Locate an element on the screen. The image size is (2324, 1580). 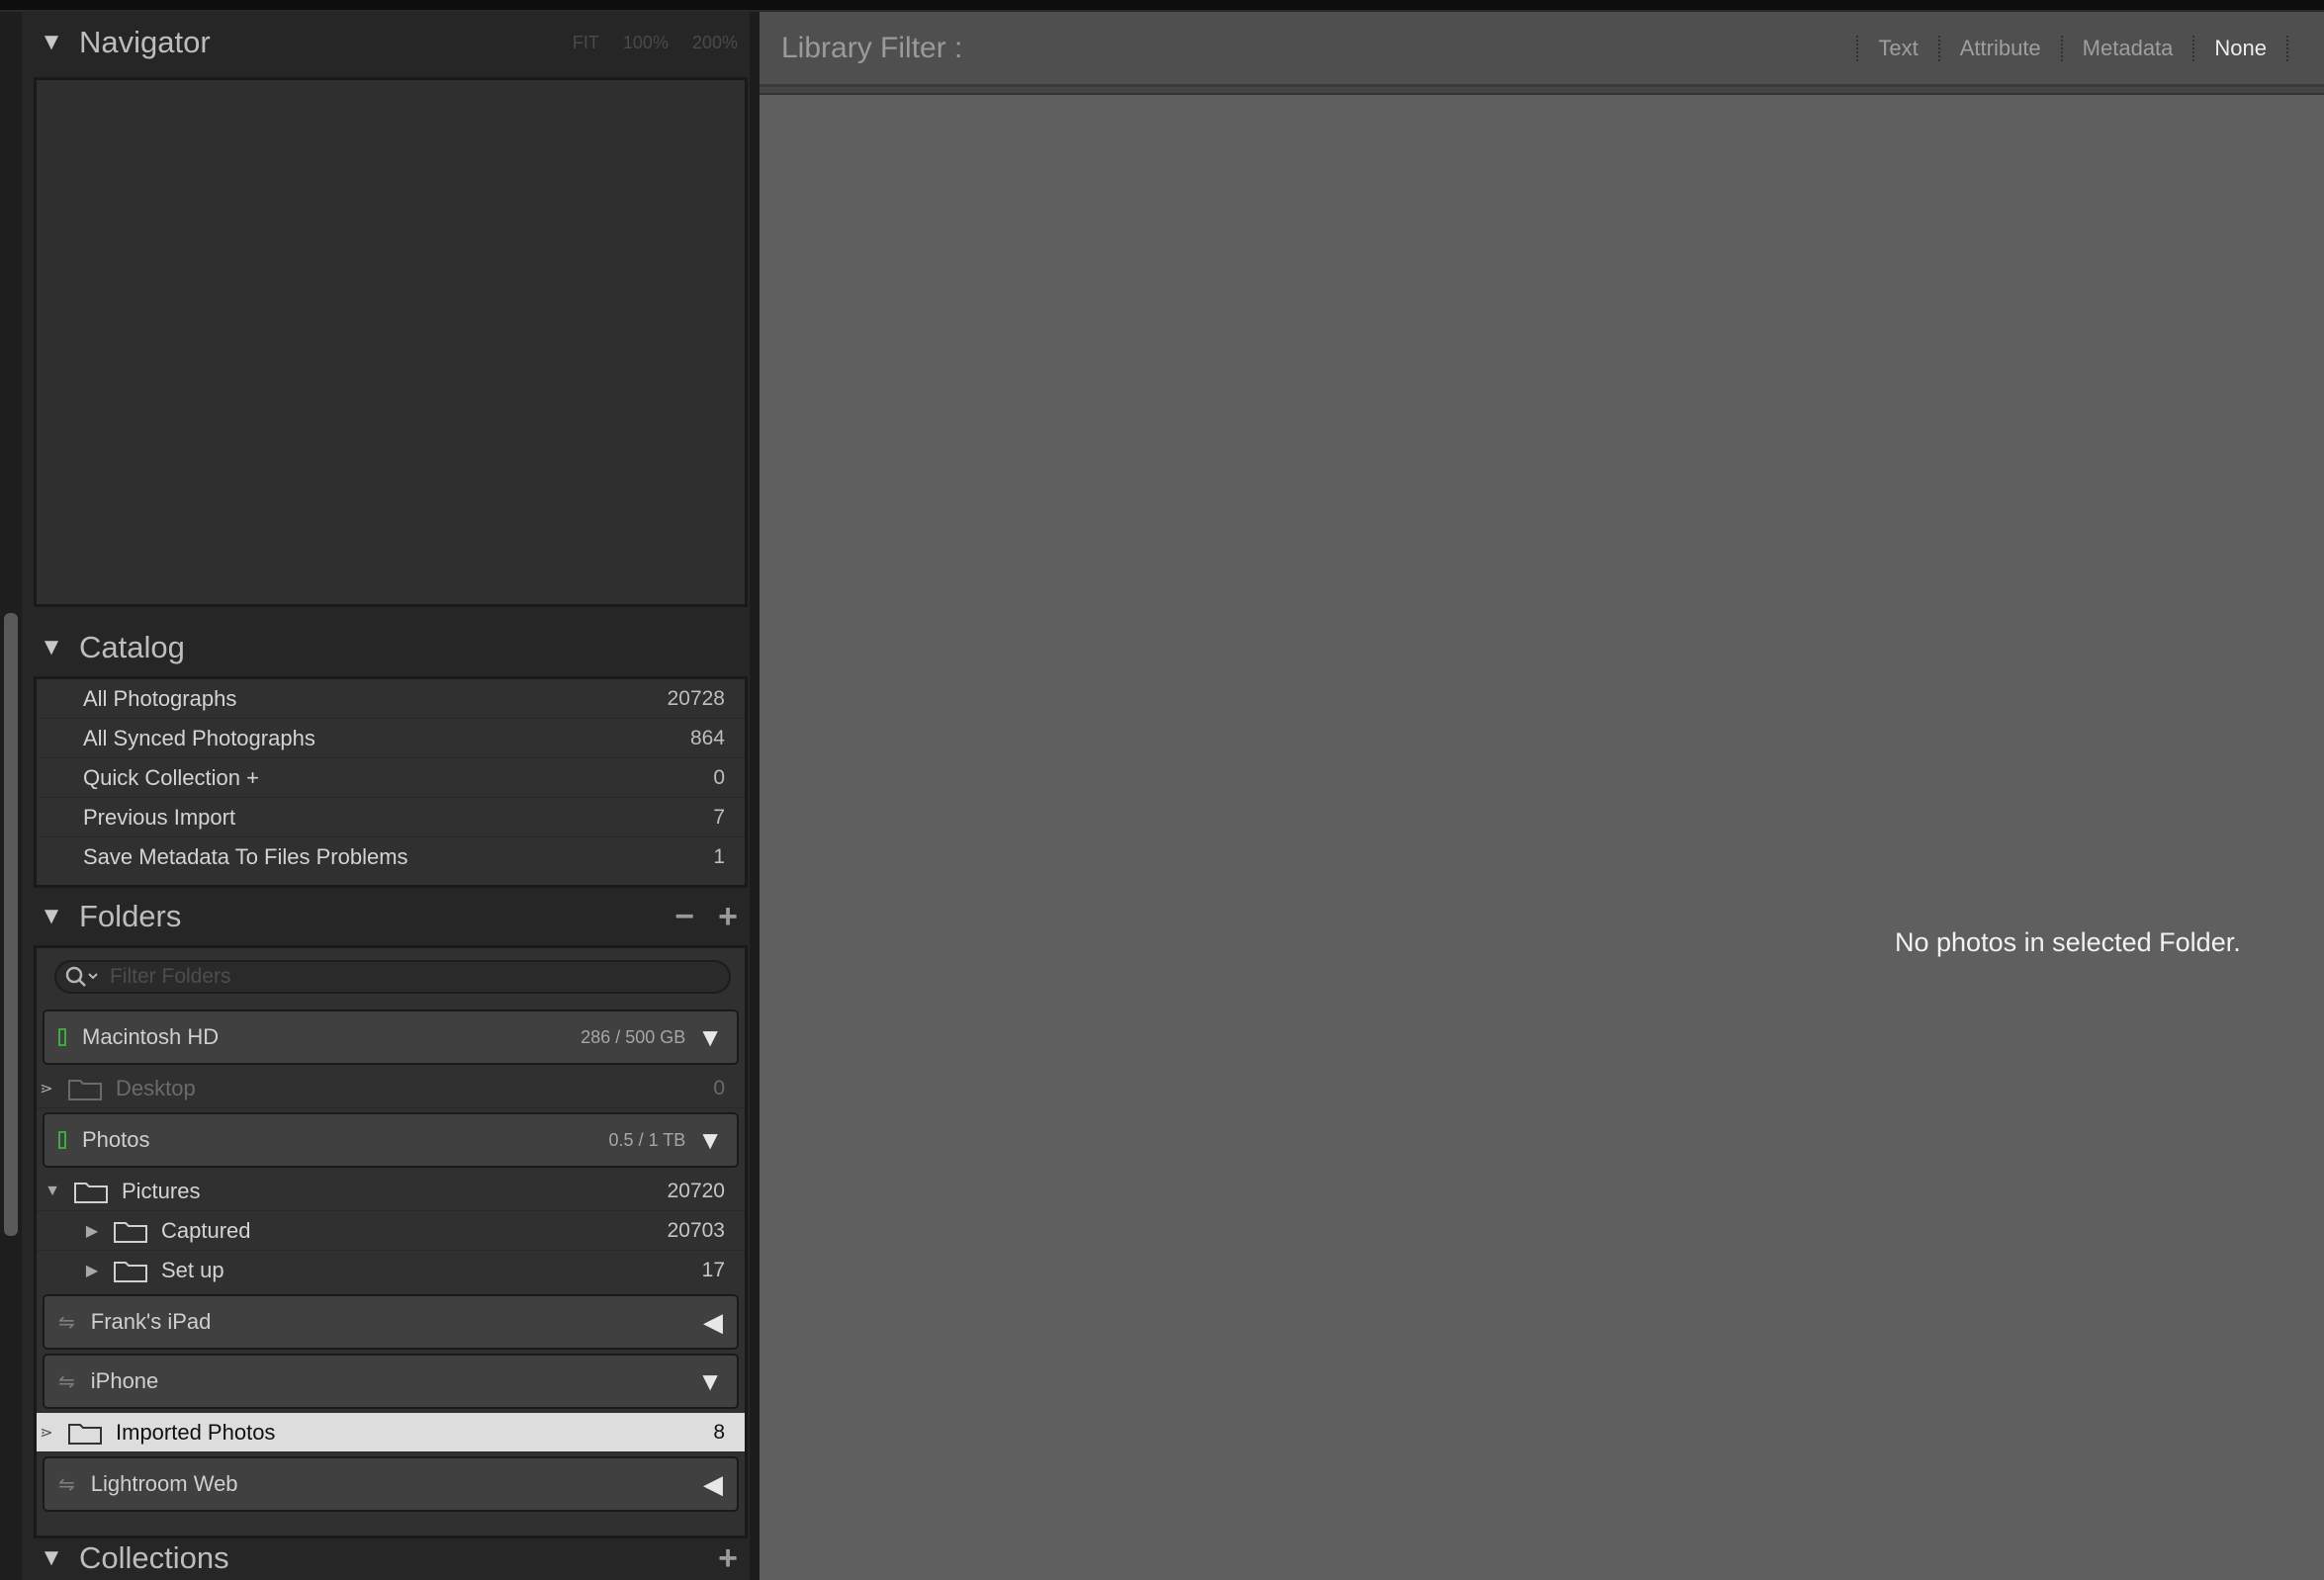
folders-title: Folders is located at coordinates (130, 916).